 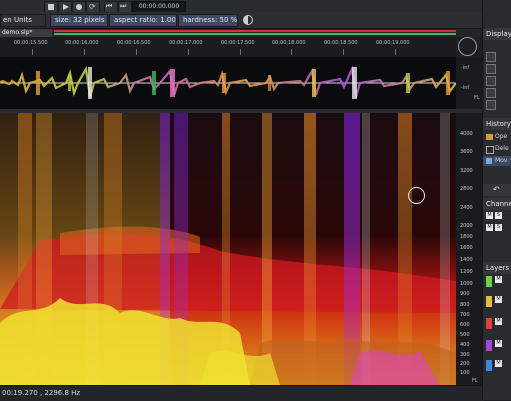 I want to click on frequency-label: FL, so click(x=475, y=381).